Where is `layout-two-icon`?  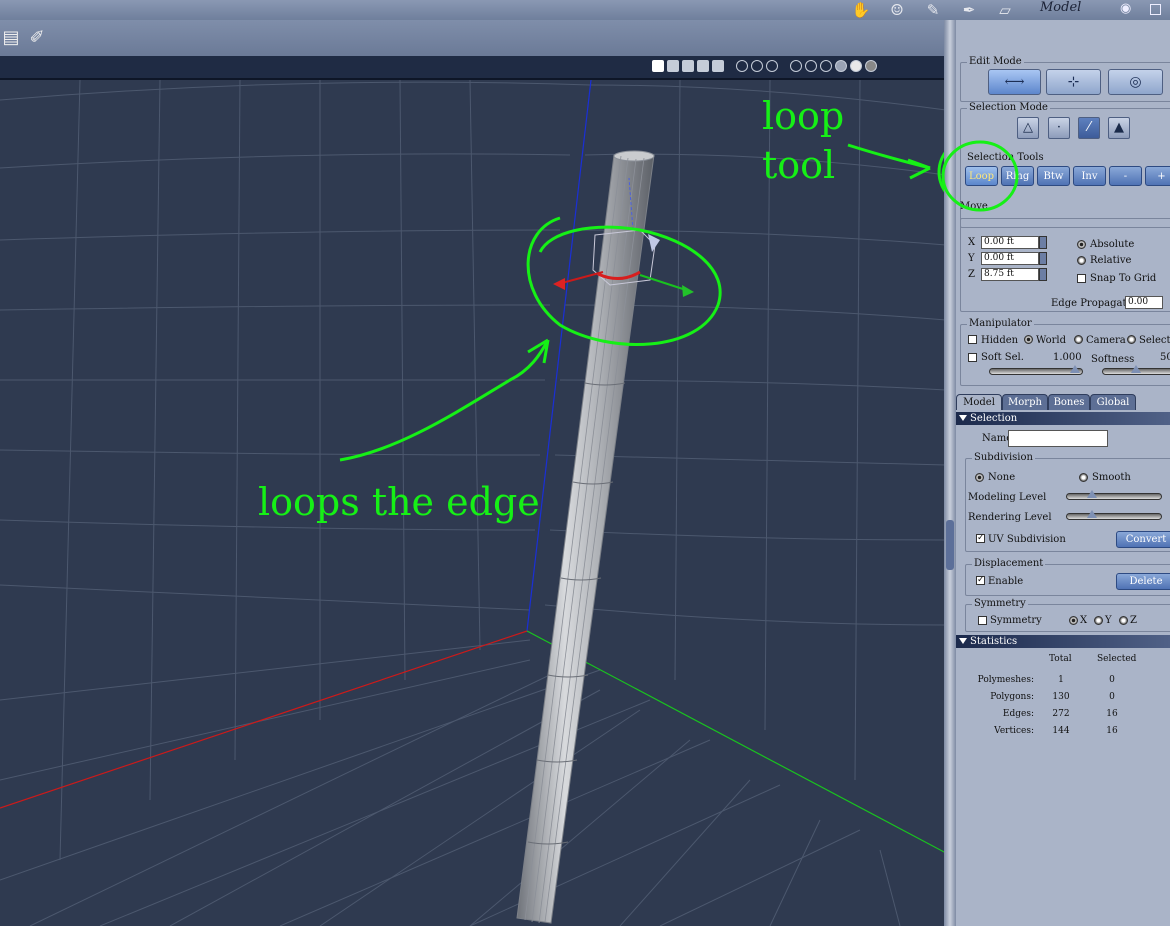
layout-two-icon is located at coordinates (673, 66).